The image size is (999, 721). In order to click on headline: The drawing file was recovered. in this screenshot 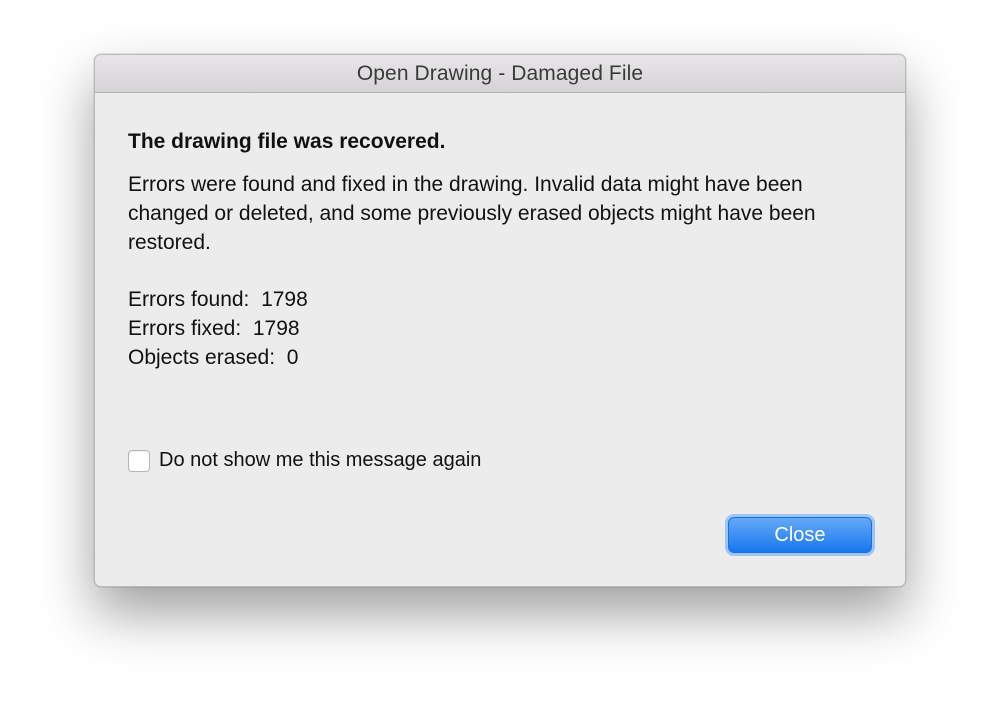, I will do `click(287, 141)`.